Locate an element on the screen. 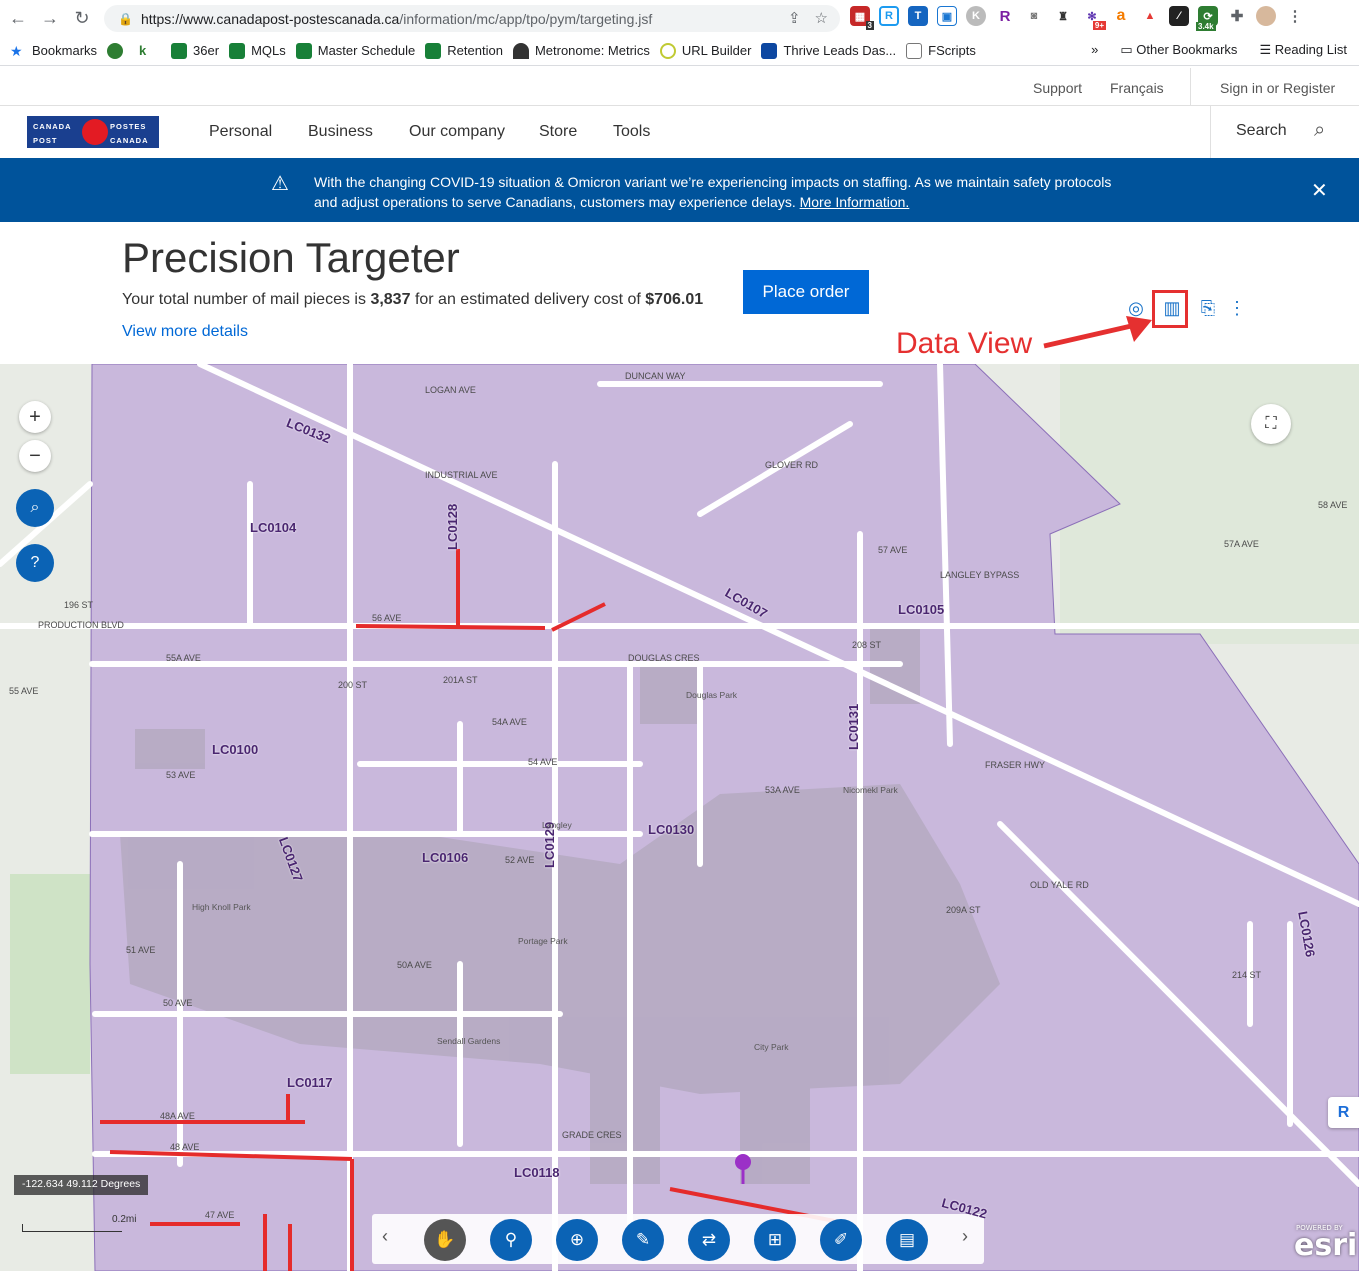 The image size is (1359, 1271). route-label: LC0100 is located at coordinates (235, 749).